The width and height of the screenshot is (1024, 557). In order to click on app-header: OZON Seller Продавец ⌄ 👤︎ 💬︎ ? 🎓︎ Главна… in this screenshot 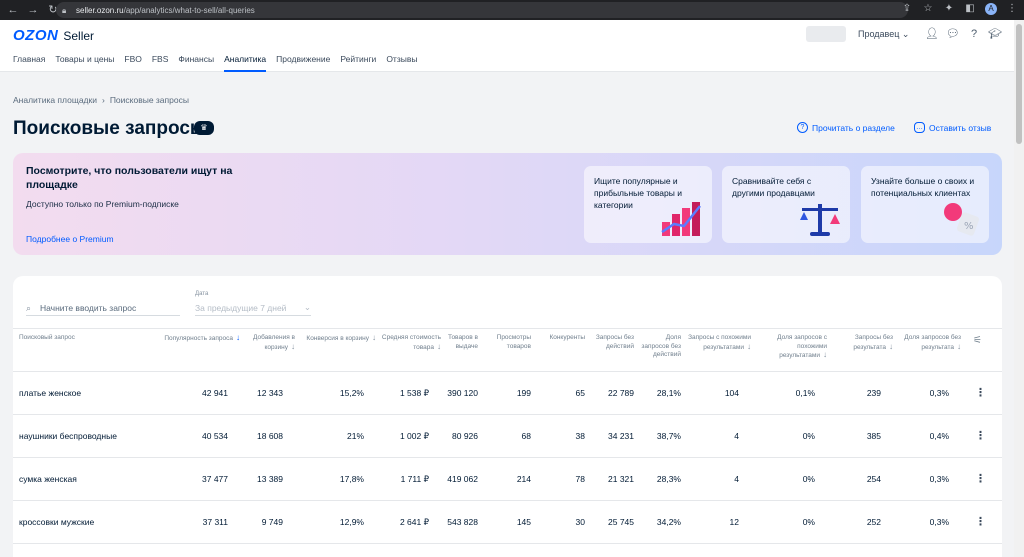, I will do `click(507, 46)`.